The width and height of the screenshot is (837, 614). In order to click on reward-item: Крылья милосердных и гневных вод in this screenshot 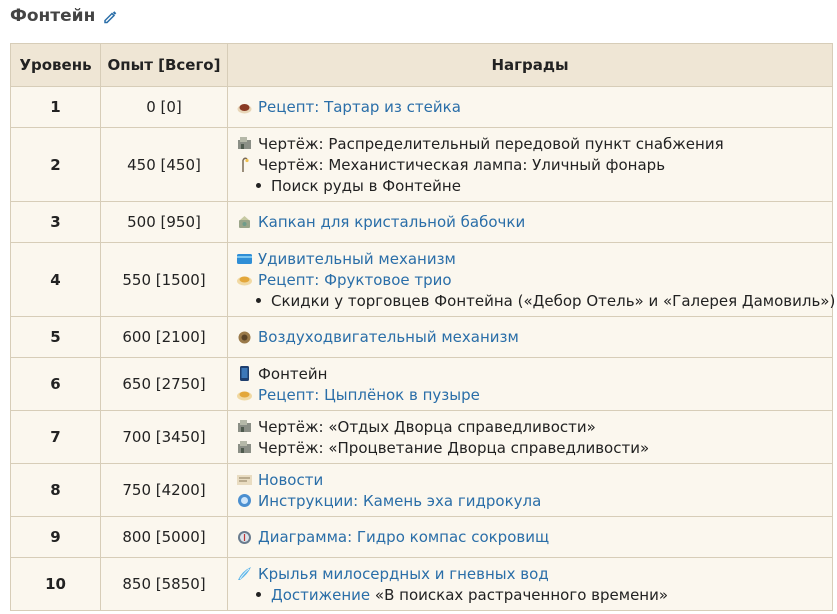, I will do `click(530, 573)`.